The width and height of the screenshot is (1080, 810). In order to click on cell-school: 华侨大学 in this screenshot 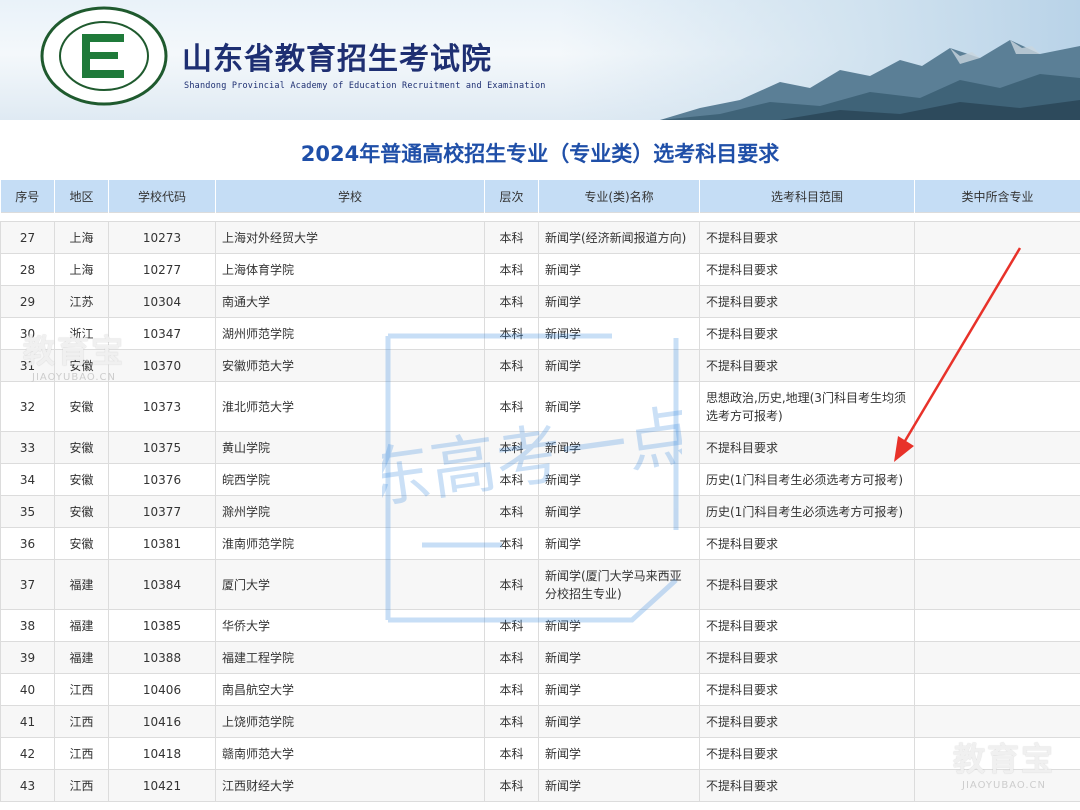, I will do `click(350, 625)`.